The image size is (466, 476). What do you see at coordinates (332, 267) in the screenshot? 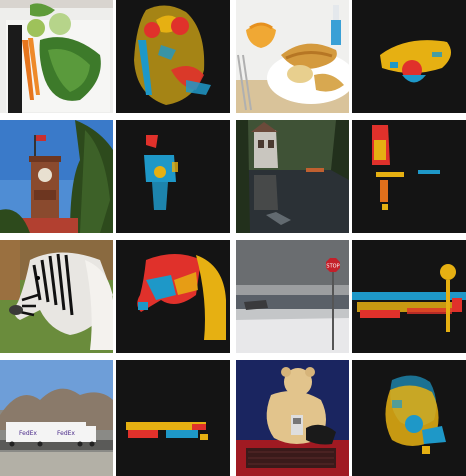
I see `stop-sign-text: STOP` at bounding box center [332, 267].